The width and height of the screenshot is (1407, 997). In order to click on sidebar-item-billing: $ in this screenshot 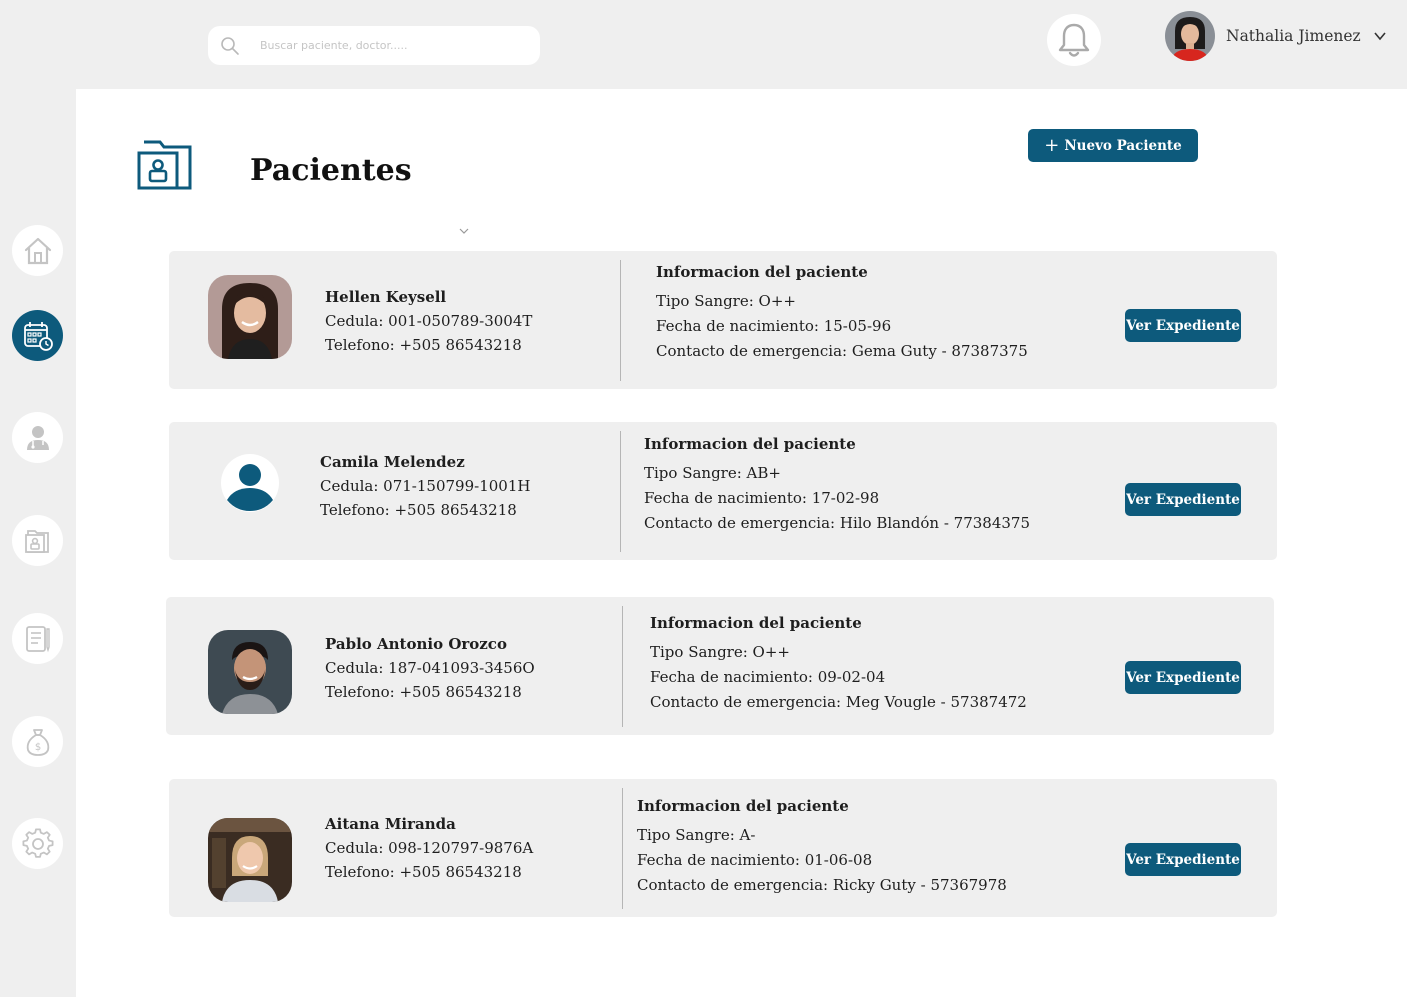, I will do `click(37, 741)`.